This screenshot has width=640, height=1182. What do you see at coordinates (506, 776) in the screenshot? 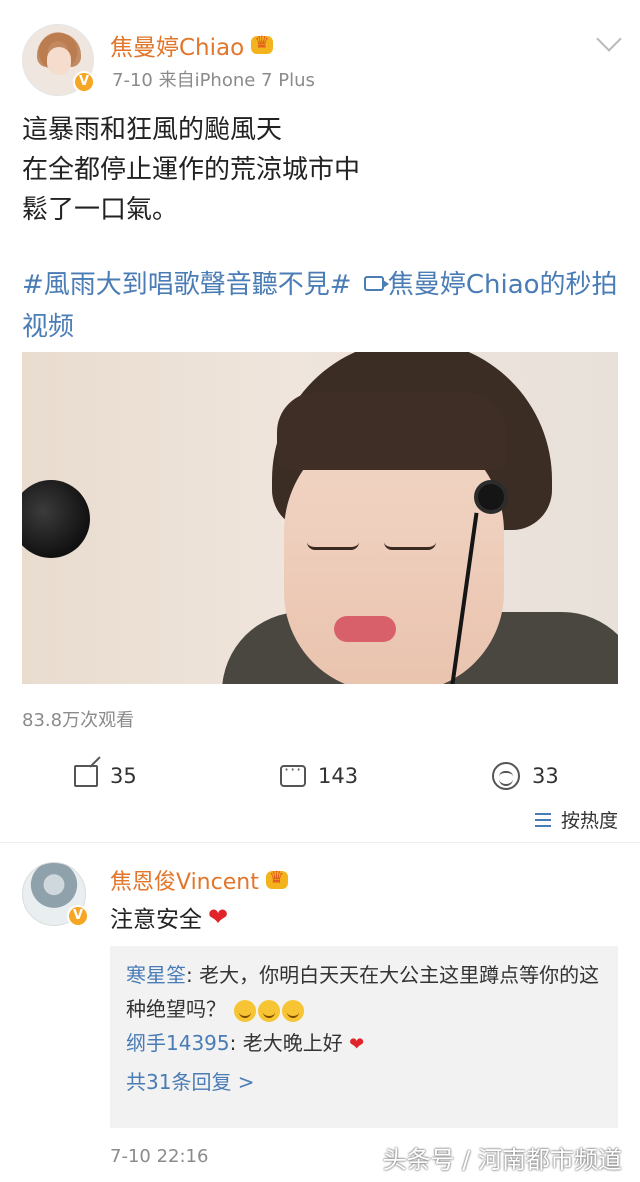
I see `like-icon` at bounding box center [506, 776].